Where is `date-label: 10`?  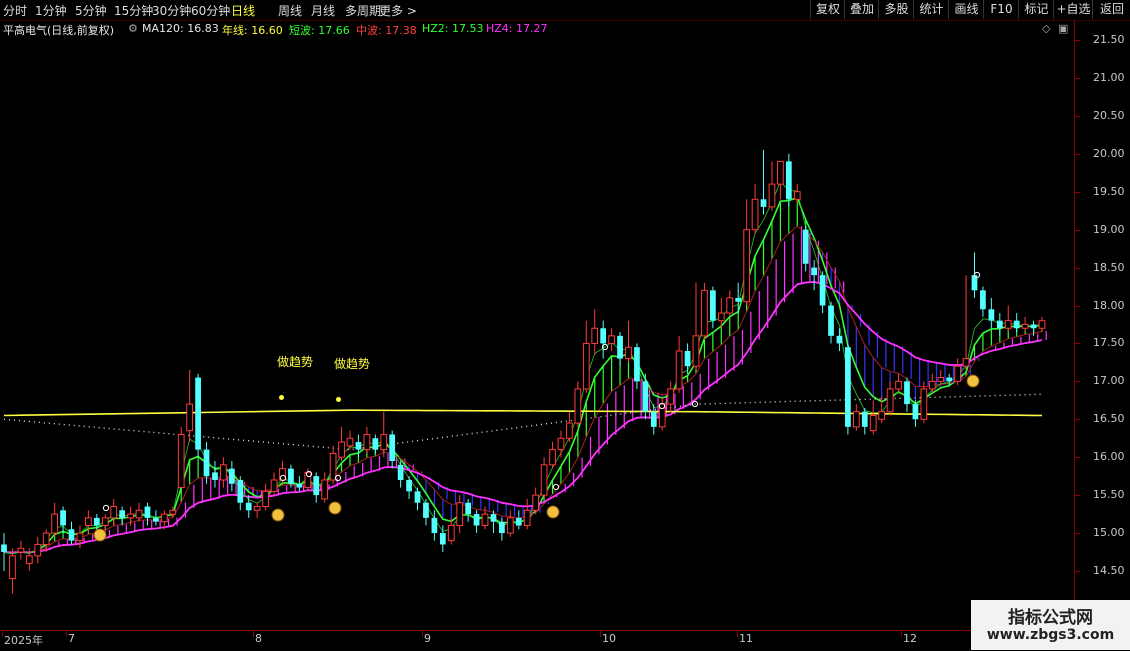
date-label: 10 is located at coordinates (609, 638).